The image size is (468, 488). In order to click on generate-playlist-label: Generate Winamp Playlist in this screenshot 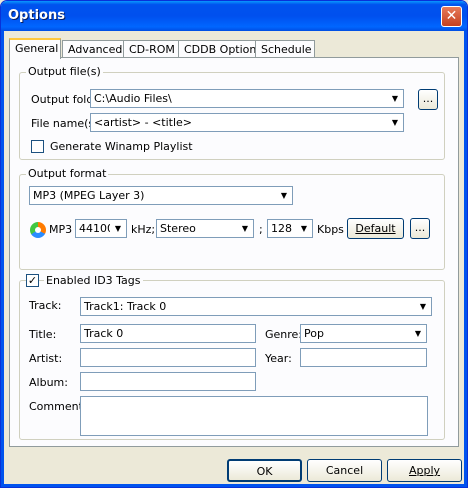, I will do `click(121, 146)`.